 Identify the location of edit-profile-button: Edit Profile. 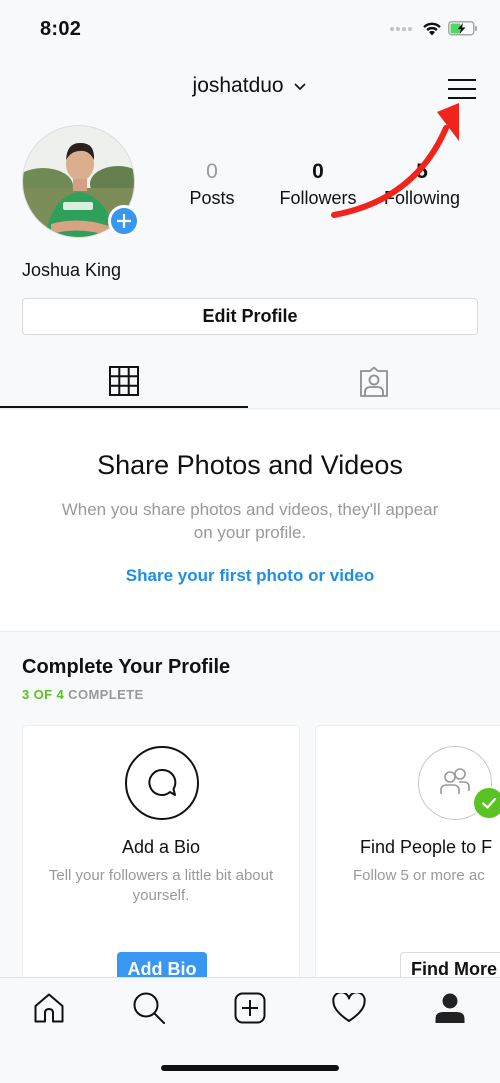
(250, 316).